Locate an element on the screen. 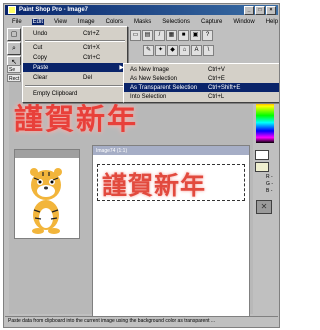 The image size is (320, 330). submenu-item-label: As Transparent Selection is located at coordinates (164, 87).